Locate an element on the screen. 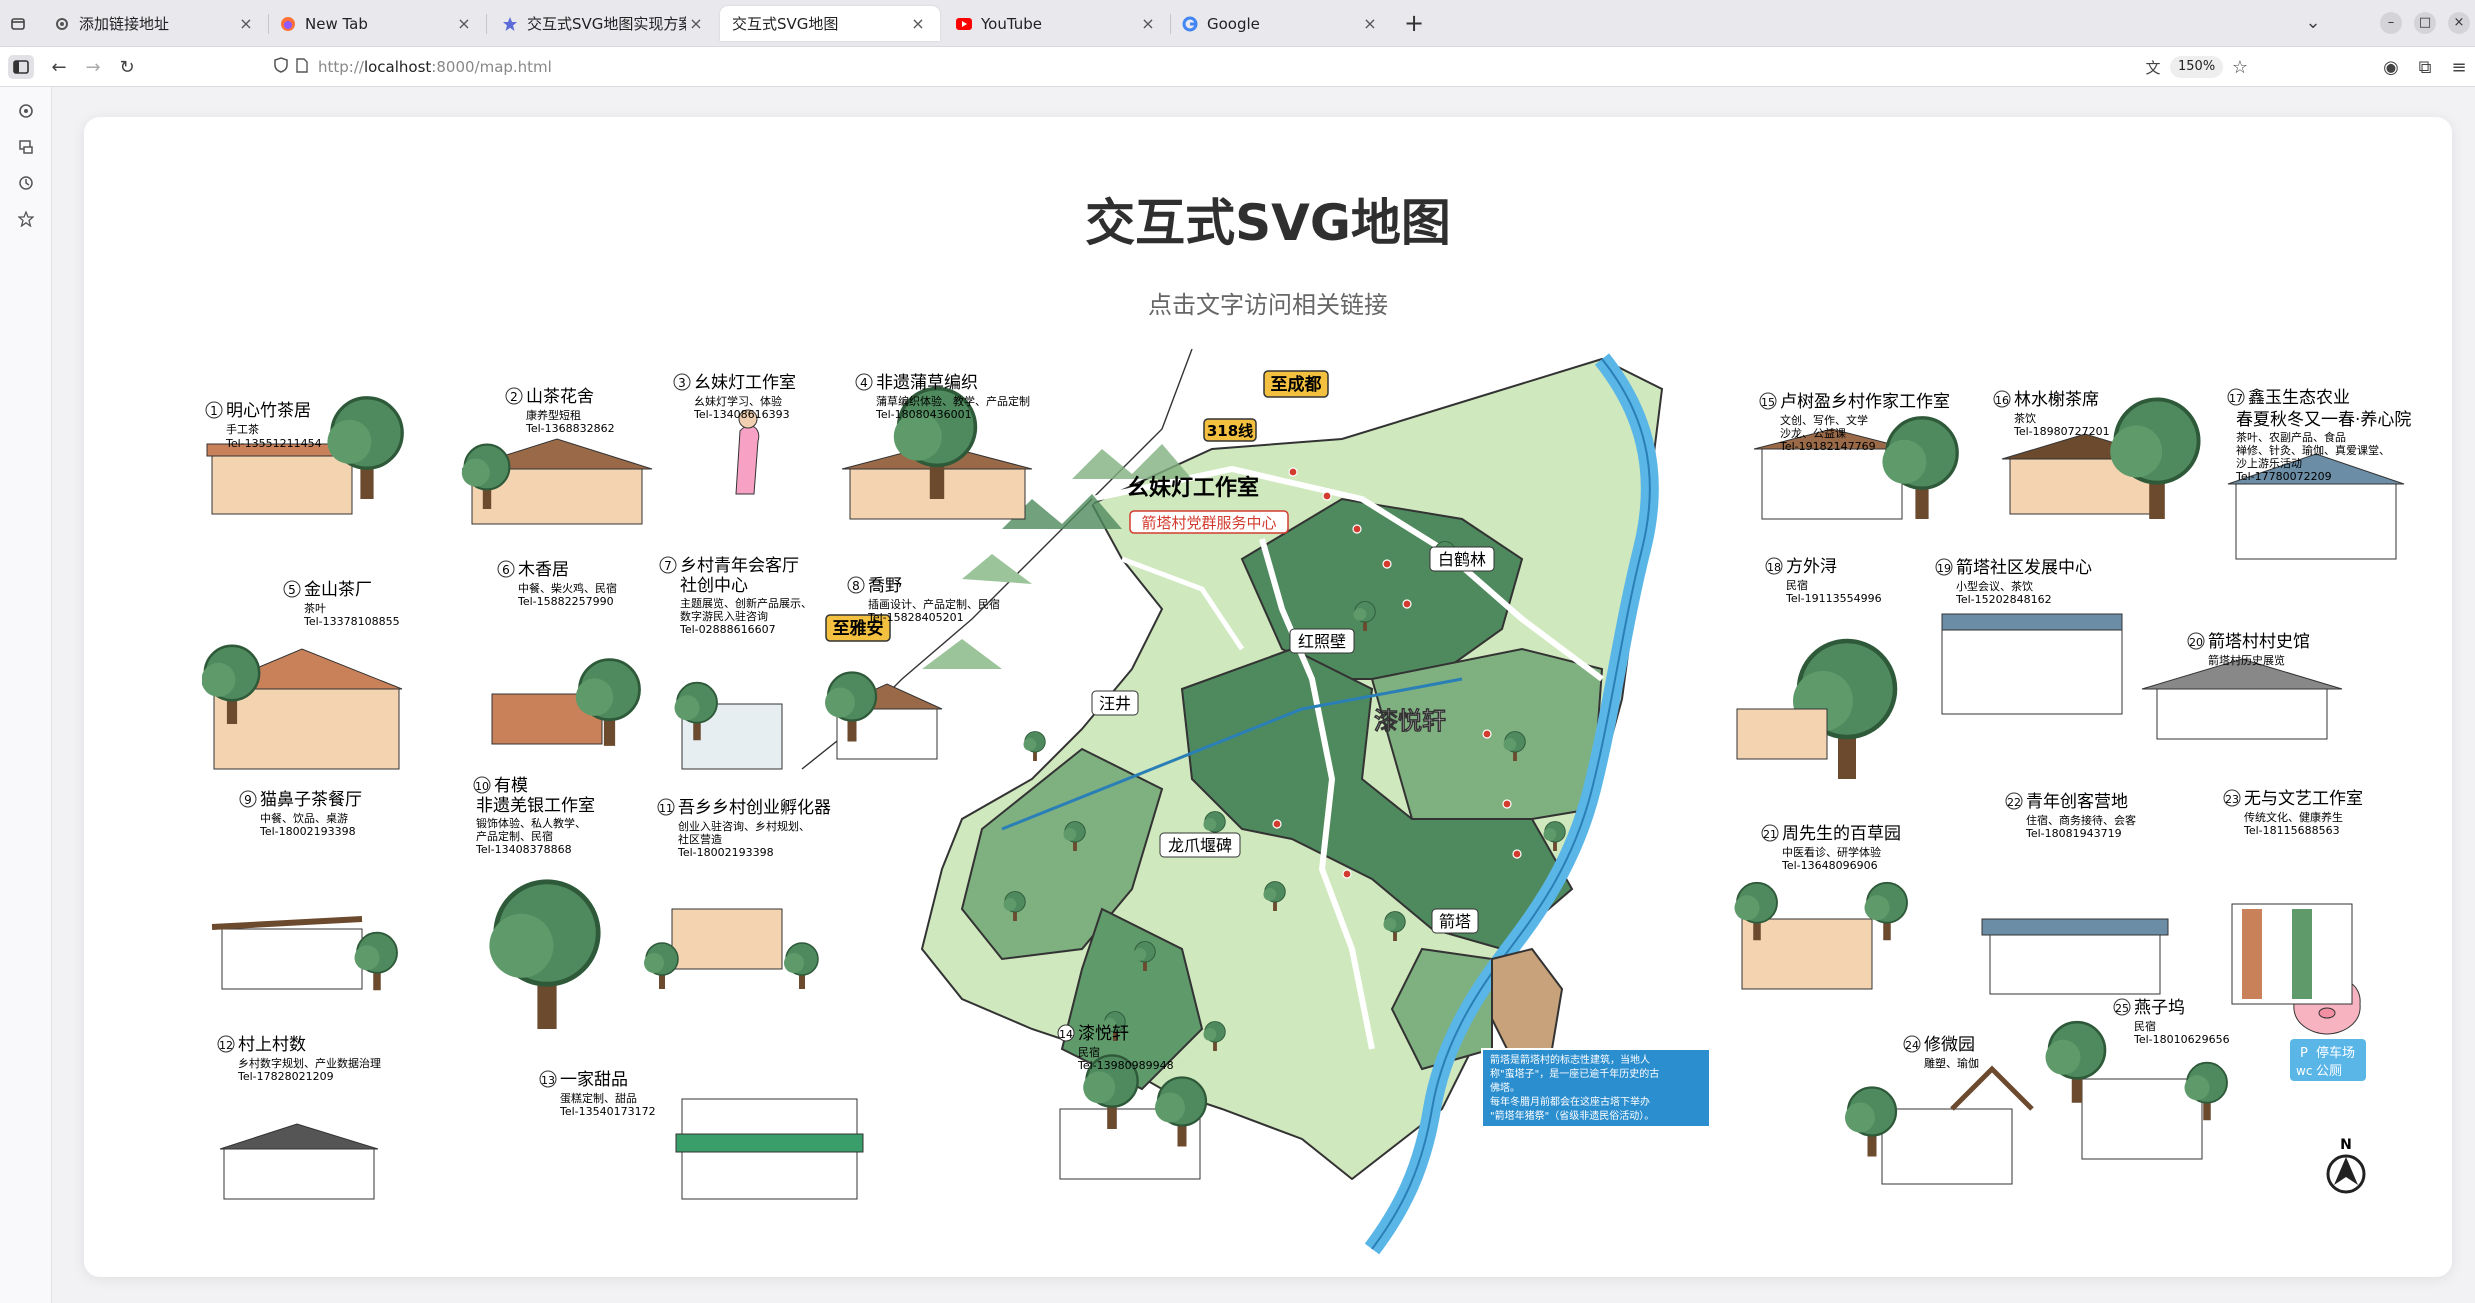 Image resolution: width=2475 pixels, height=1303 pixels. account-icon: ◉ is located at coordinates (2391, 67).